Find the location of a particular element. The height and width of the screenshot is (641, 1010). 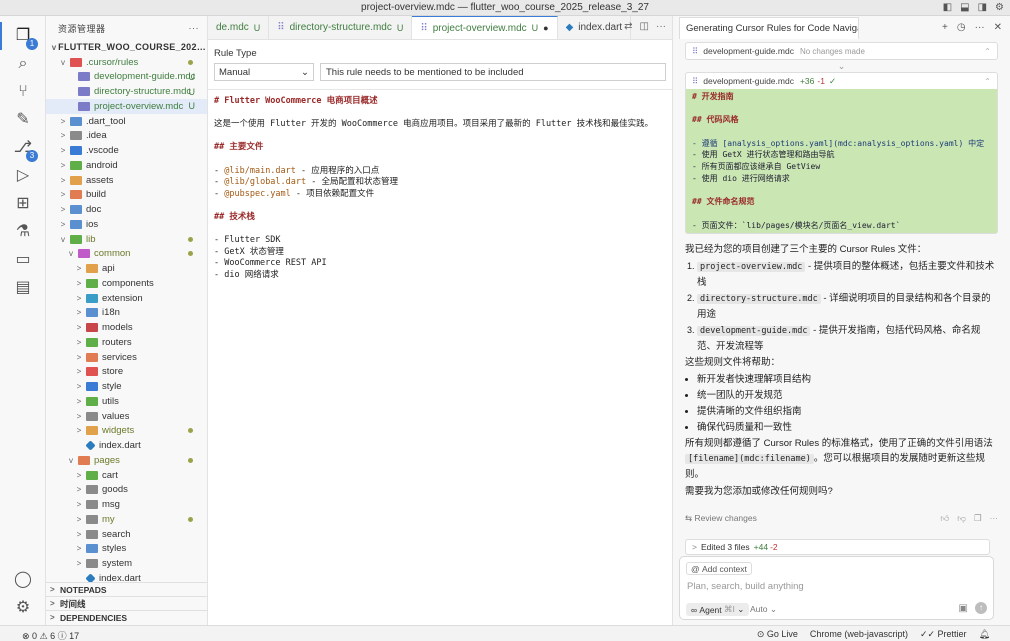

tree-folder: > search is located at coordinates (126, 534).